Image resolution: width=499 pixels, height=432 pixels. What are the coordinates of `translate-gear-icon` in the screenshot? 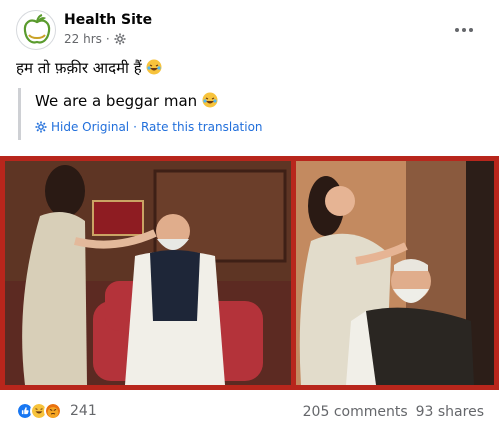 It's located at (41, 127).